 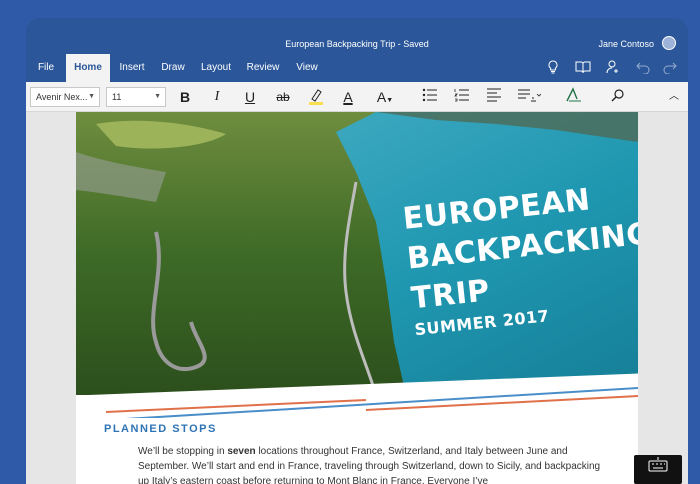 What do you see at coordinates (674, 97) in the screenshot?
I see `collapse-ribbon-icon: ︿` at bounding box center [674, 97].